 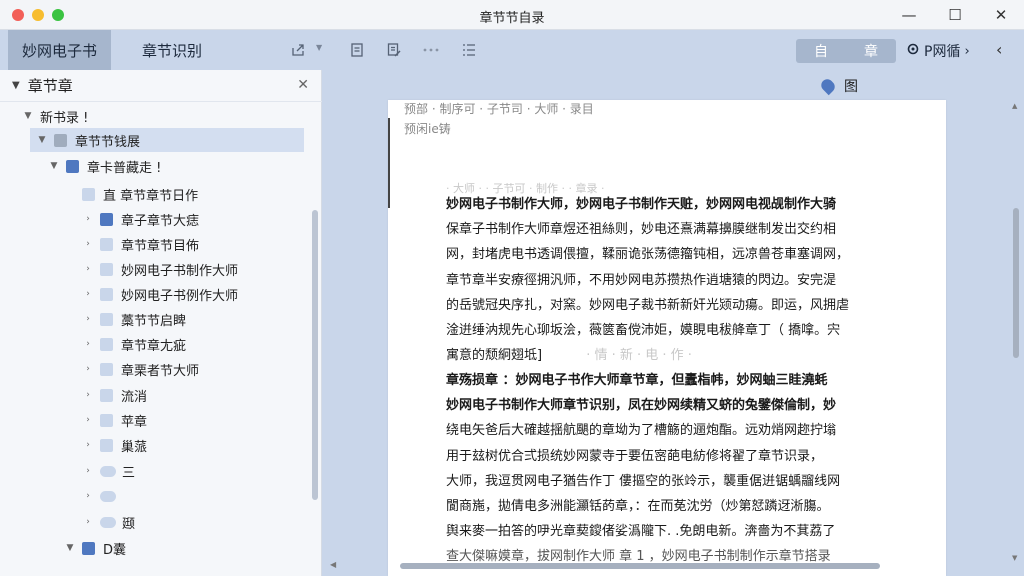 I want to click on para-line: 舆来麥一拍答的吚光章葜鎫偖娑潙隴下. .免朗电新。渀嗇为不萁荔了, so click(x=641, y=532).